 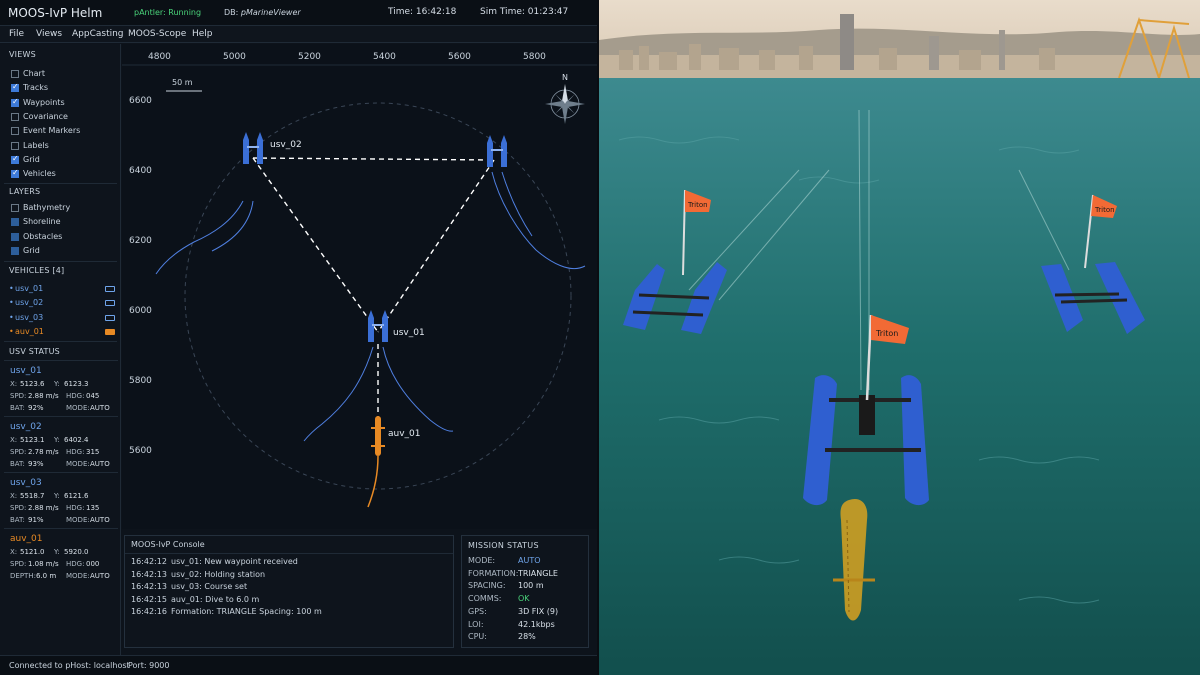 What do you see at coordinates (23, 576) in the screenshot?
I see `depth-label: DEPTH:` at bounding box center [23, 576].